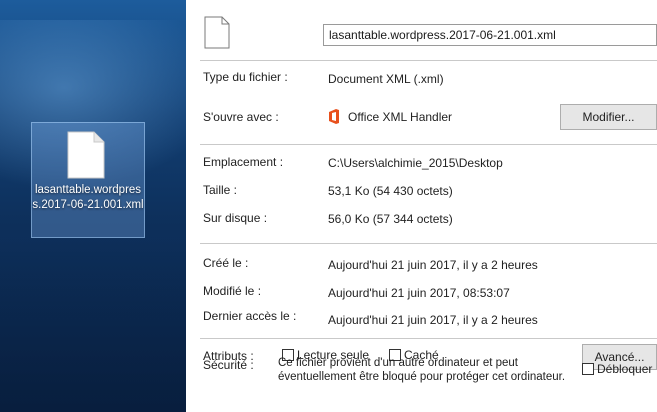  What do you see at coordinates (86, 155) in the screenshot?
I see `xml-document-icon` at bounding box center [86, 155].